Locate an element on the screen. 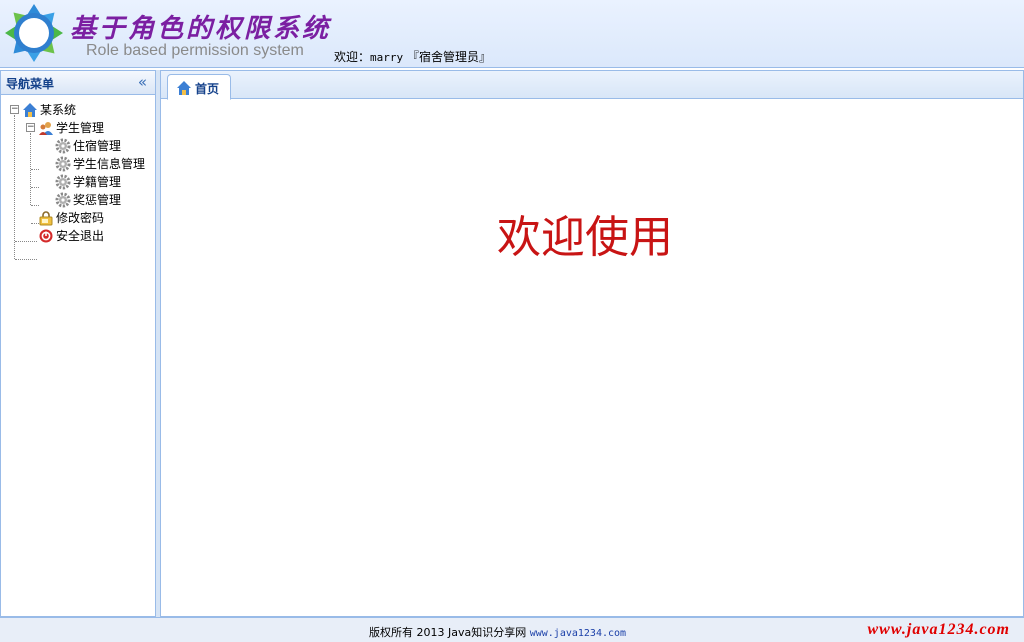 The image size is (1024, 642). tab-bar: 首页 is located at coordinates (592, 85).